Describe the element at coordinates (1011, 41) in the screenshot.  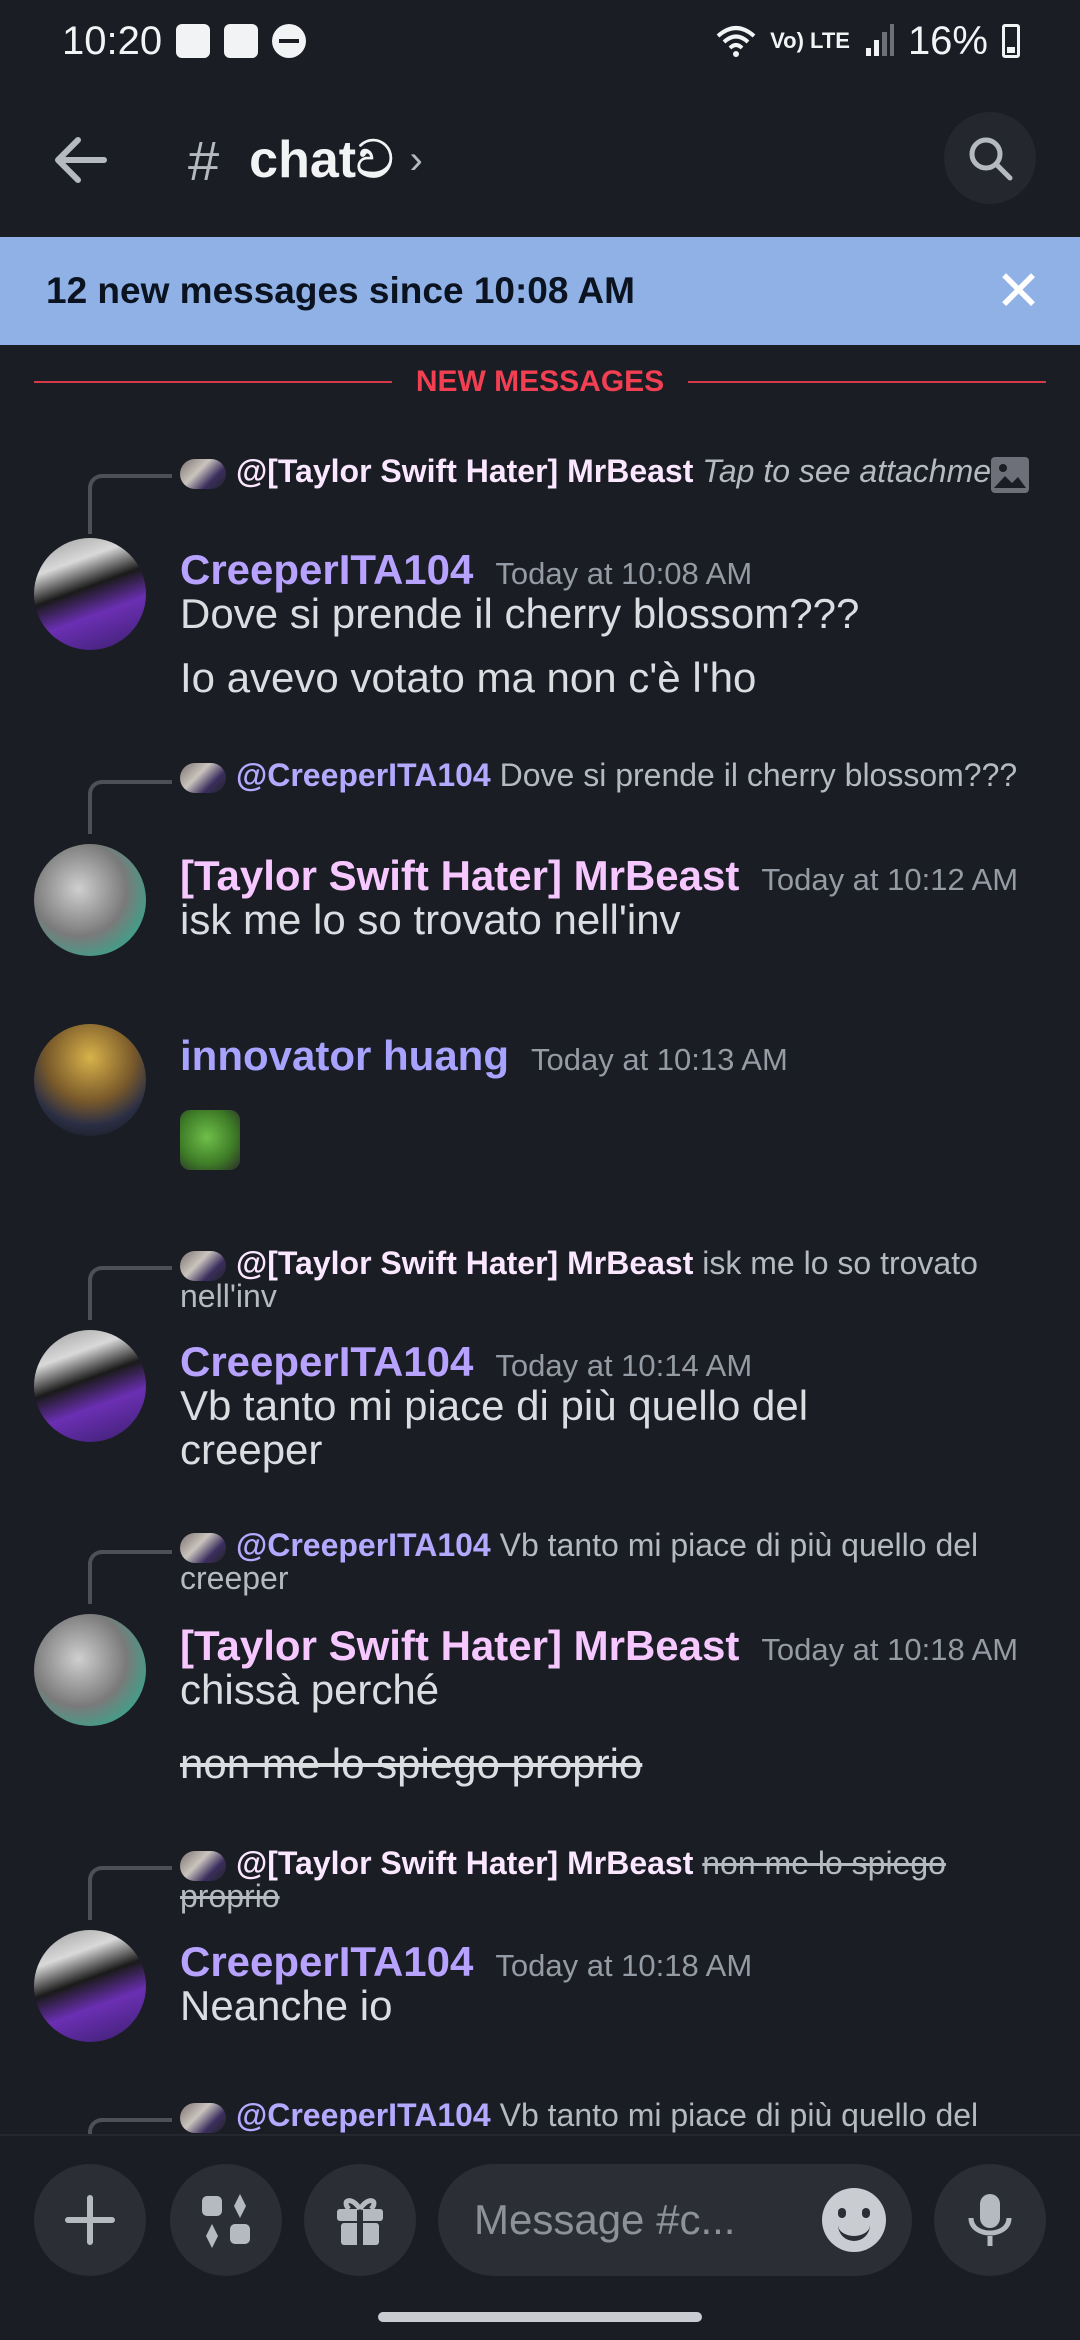
I see `battery-icon` at that location.